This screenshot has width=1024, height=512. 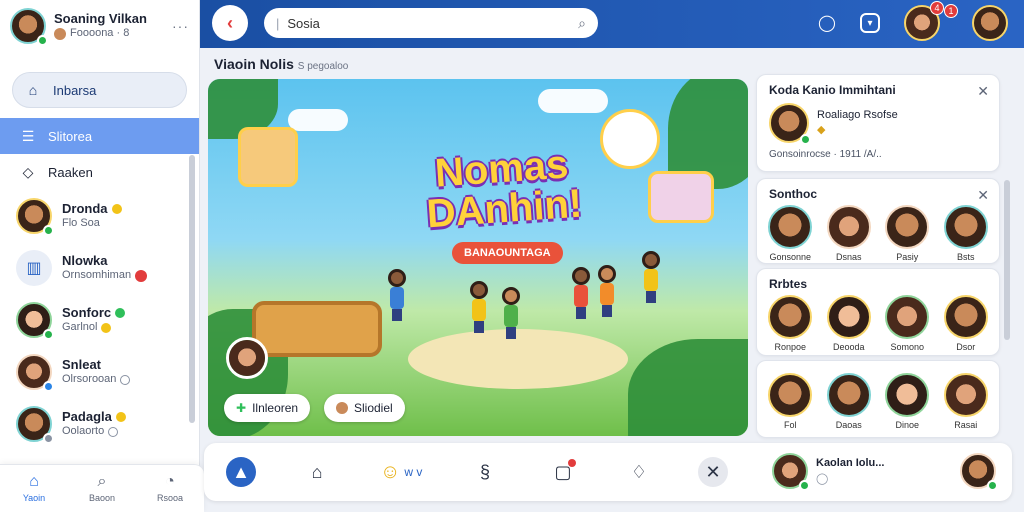 I want to click on contact-name: Nlowka, so click(x=85, y=260).